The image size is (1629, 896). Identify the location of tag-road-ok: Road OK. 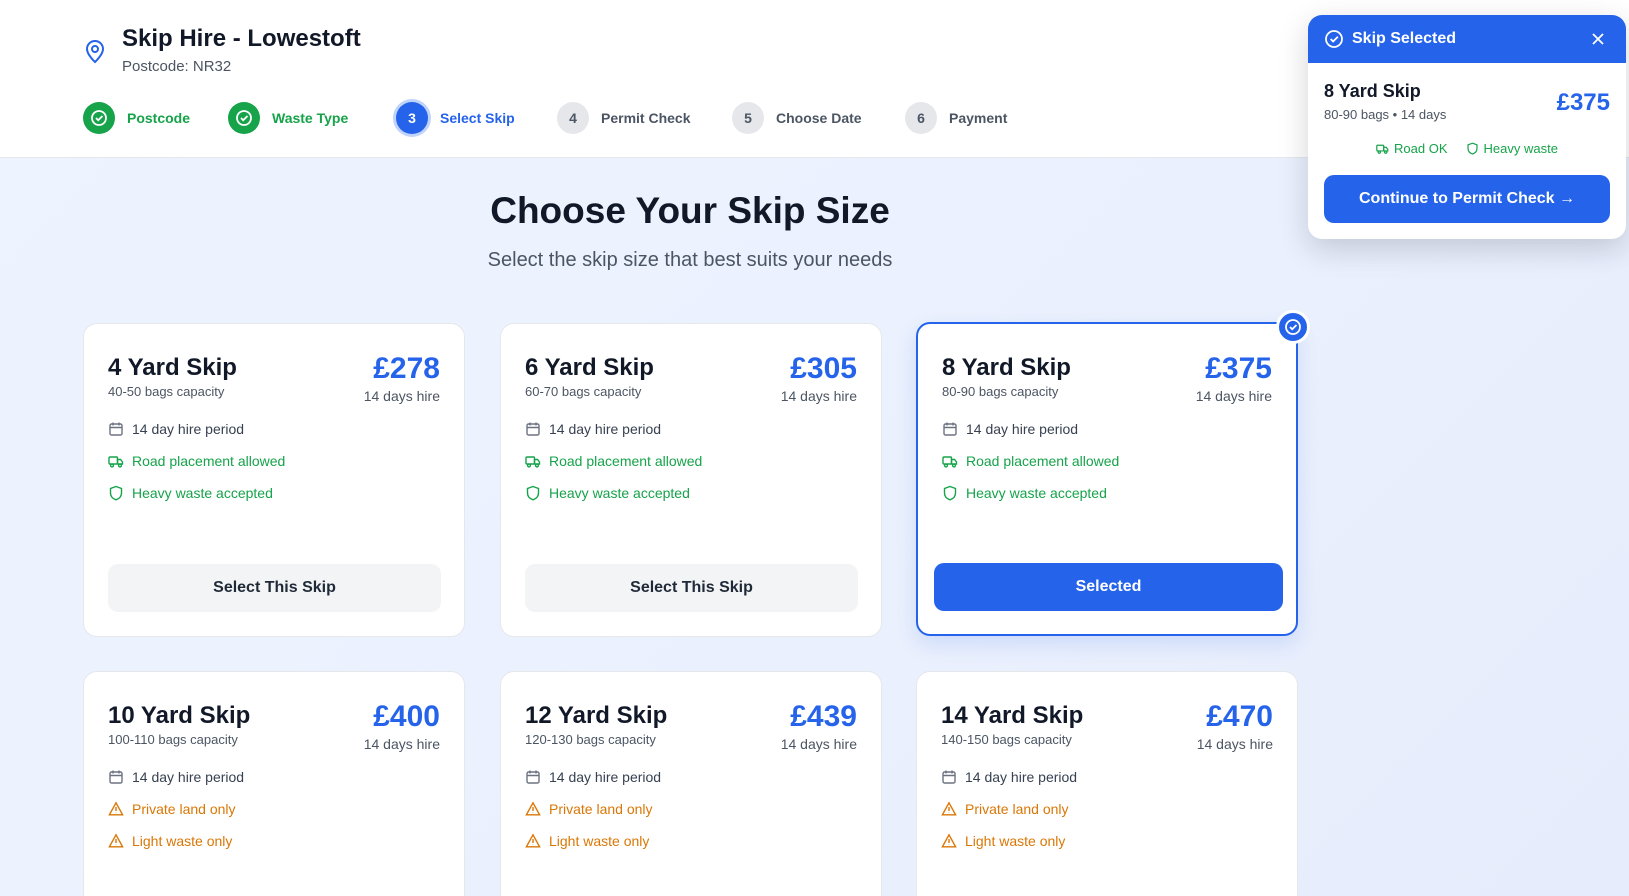
(1412, 148).